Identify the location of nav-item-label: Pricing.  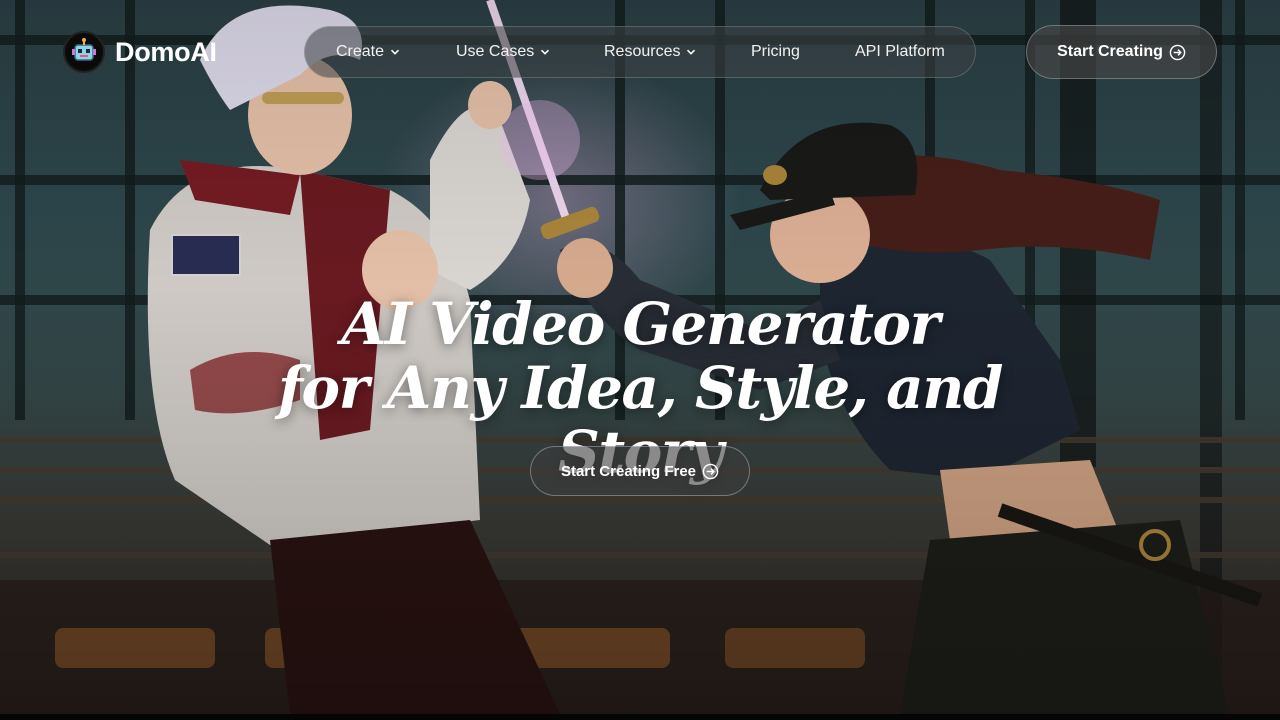
(775, 51).